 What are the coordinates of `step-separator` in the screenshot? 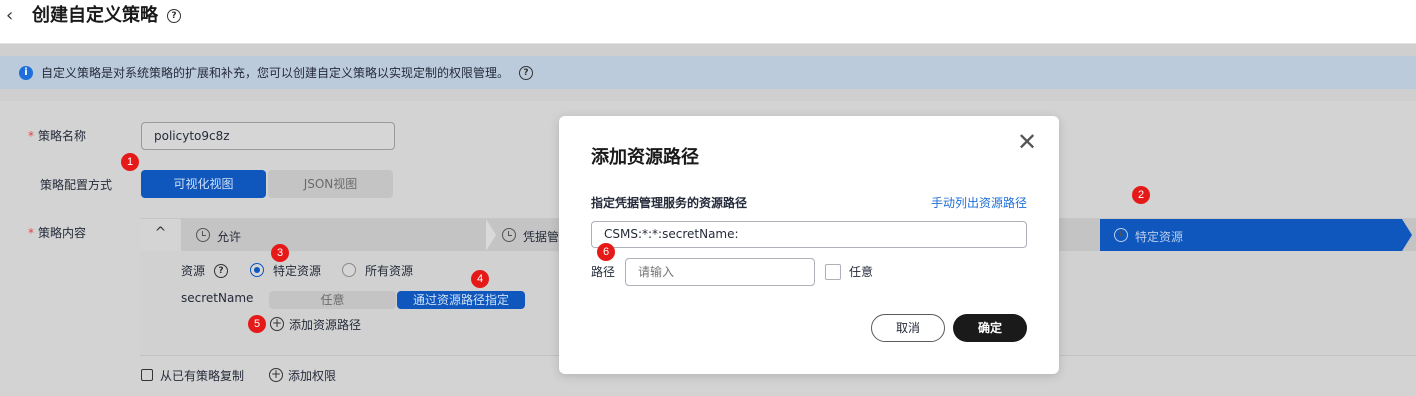 It's located at (491, 235).